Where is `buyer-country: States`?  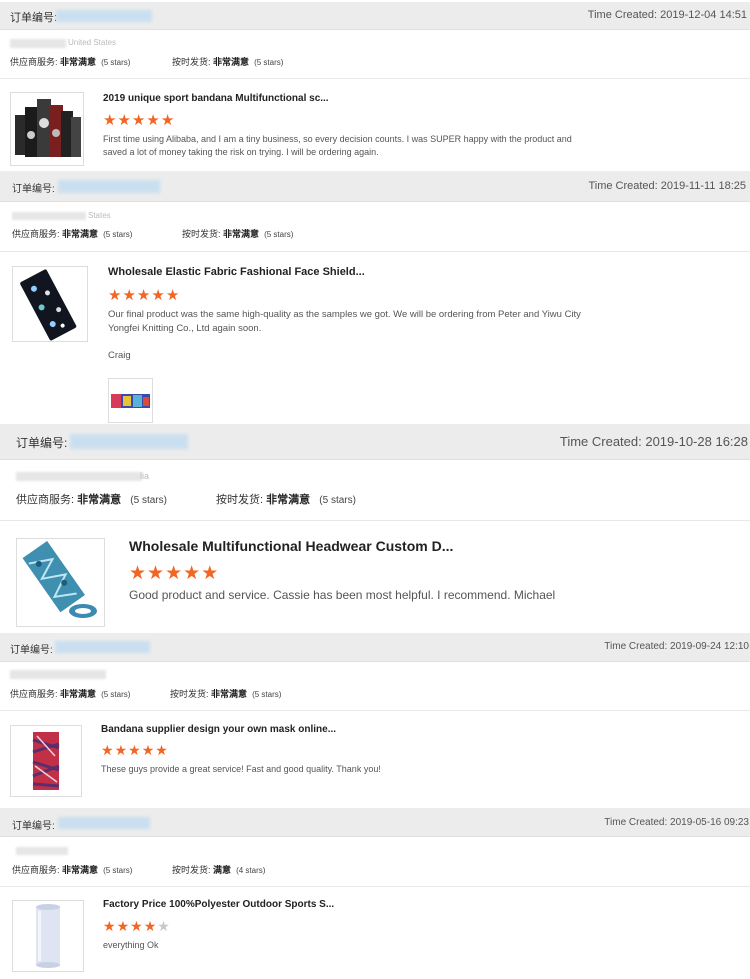
buyer-country: States is located at coordinates (99, 215).